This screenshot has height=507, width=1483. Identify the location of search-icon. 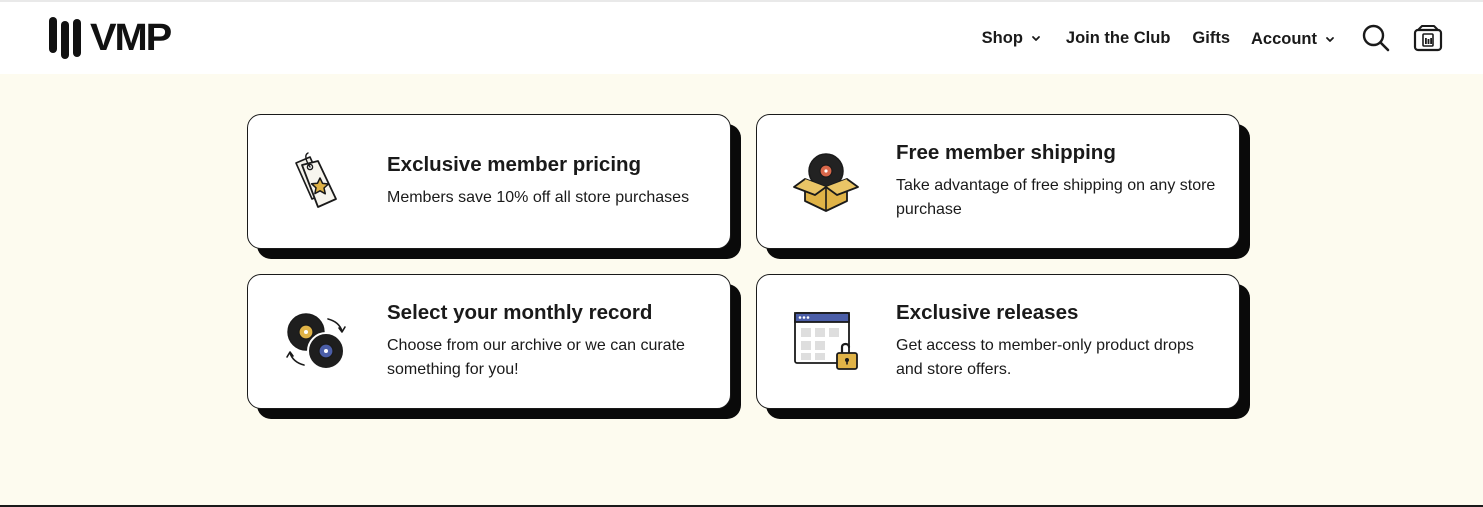
(1376, 38).